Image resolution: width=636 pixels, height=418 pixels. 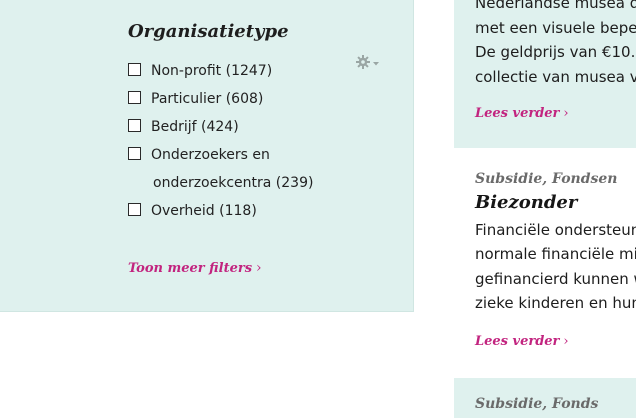 What do you see at coordinates (220, 169) in the screenshot?
I see `filter-option-onderzoekers: Onderzoekers en onderzoekcentra (239)` at bounding box center [220, 169].